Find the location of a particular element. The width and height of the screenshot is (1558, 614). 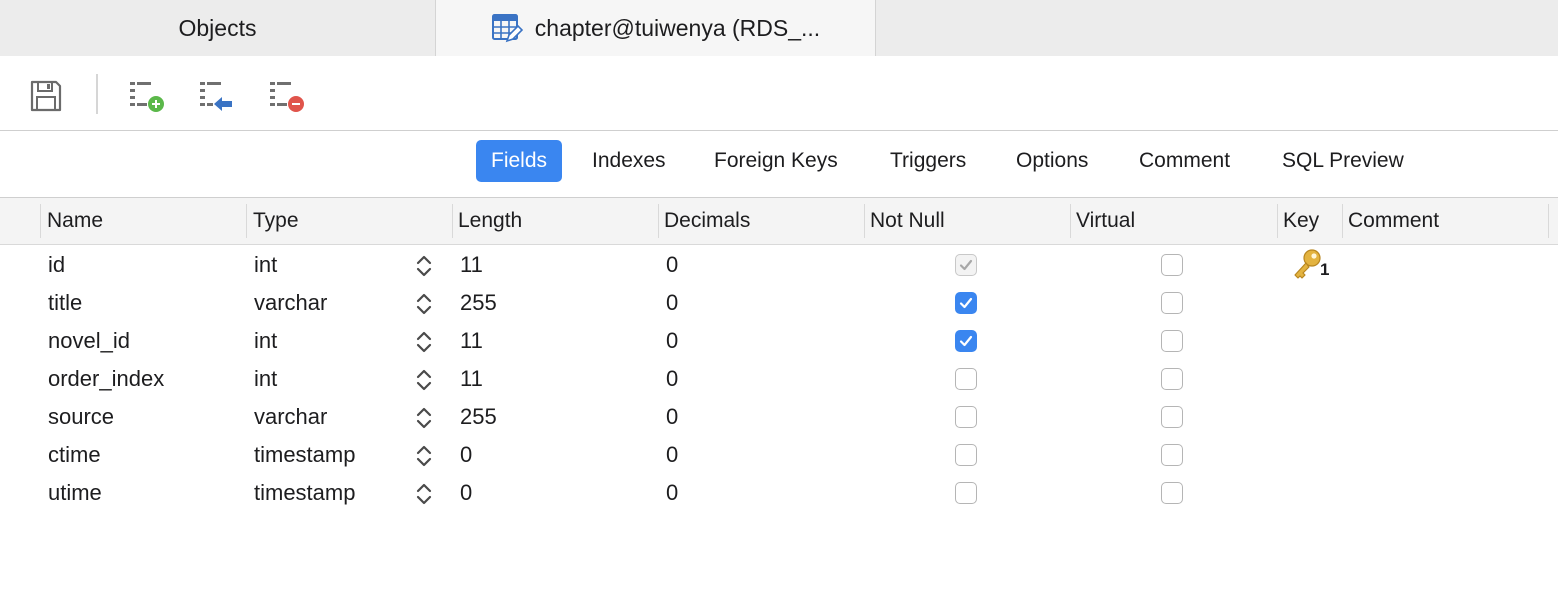

add-field-button is located at coordinates (146, 96).